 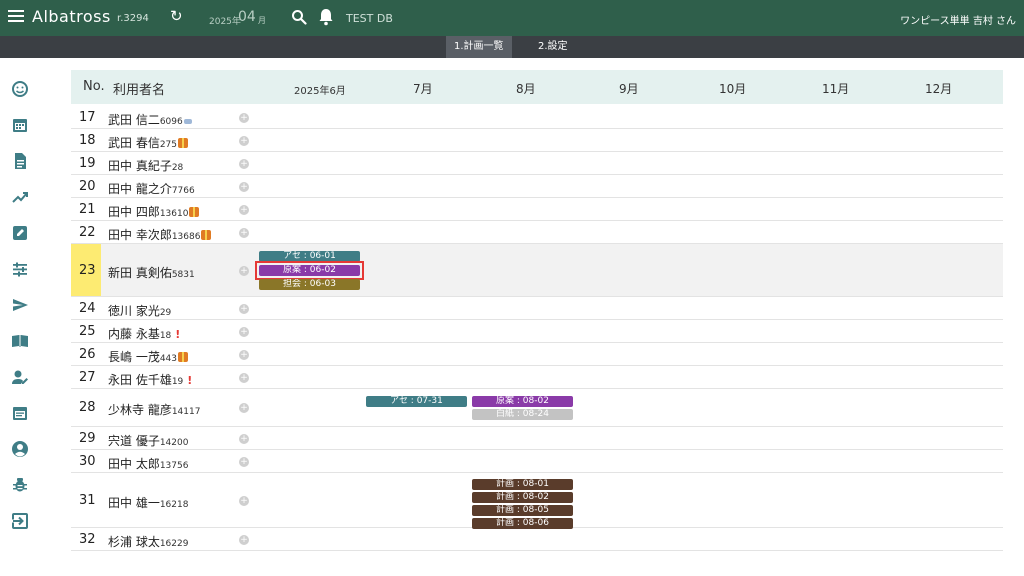 I want to click on tune-icon, so click(x=20, y=269).